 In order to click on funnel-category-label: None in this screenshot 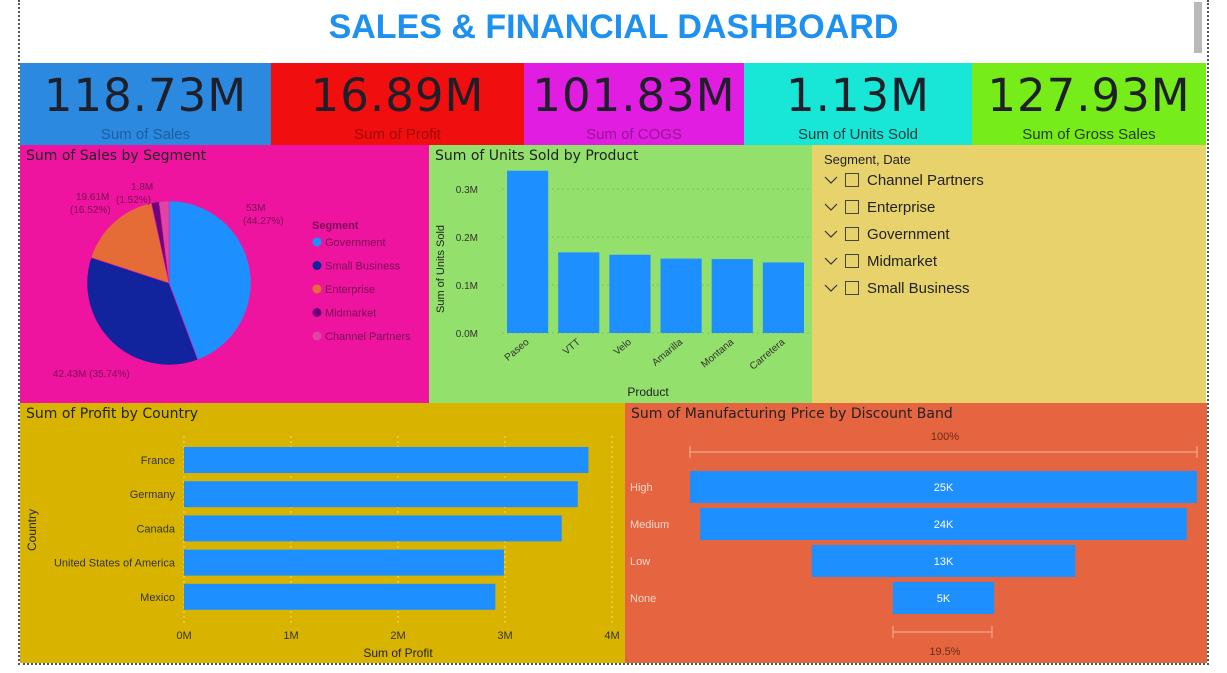, I will do `click(643, 599)`.